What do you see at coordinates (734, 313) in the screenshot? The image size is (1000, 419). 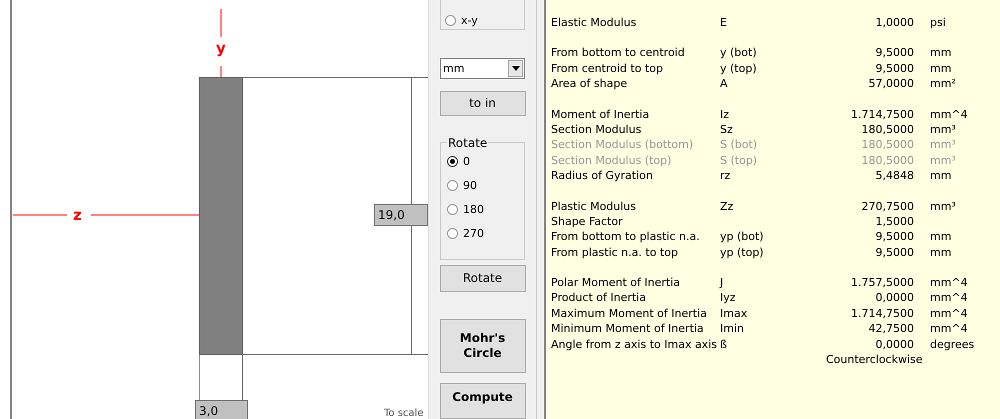 I see `property-symbol: Imax` at bounding box center [734, 313].